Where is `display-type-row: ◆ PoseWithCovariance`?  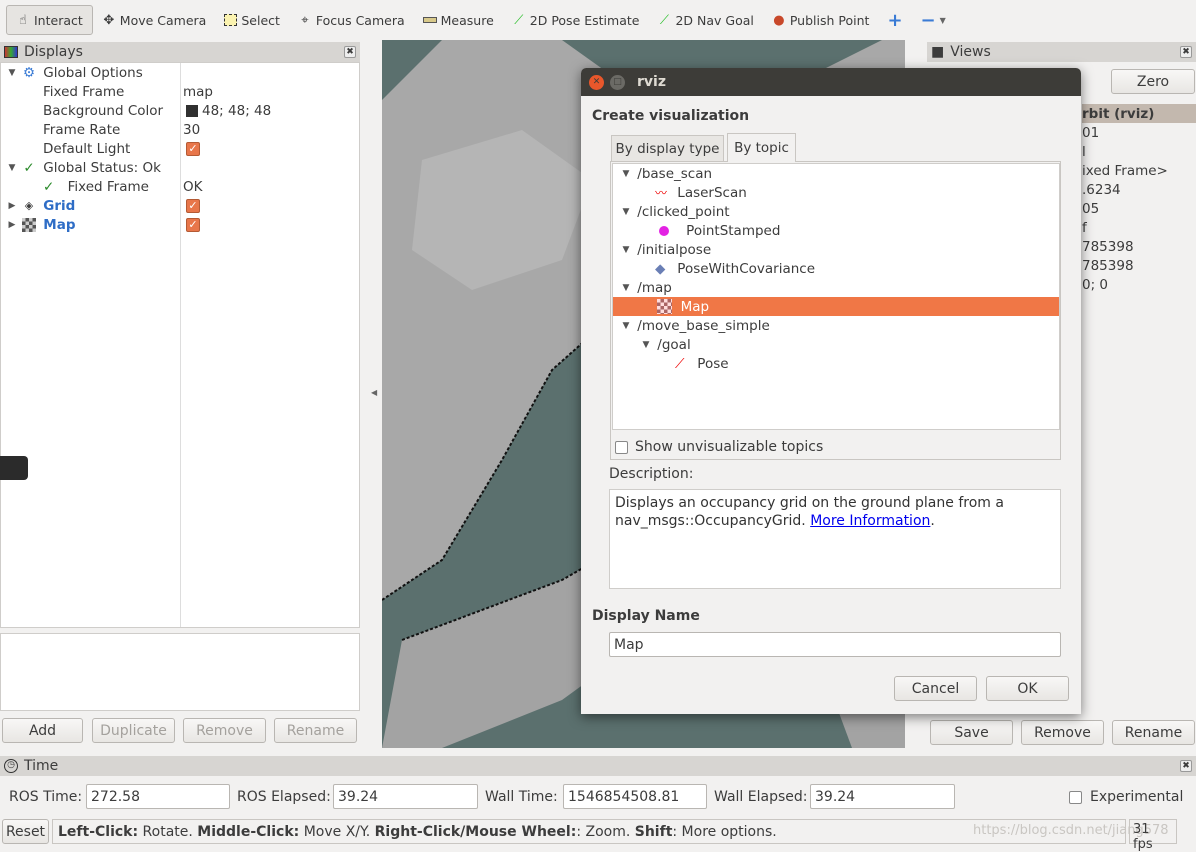
display-type-row: ◆ PoseWithCovariance is located at coordinates (836, 268).